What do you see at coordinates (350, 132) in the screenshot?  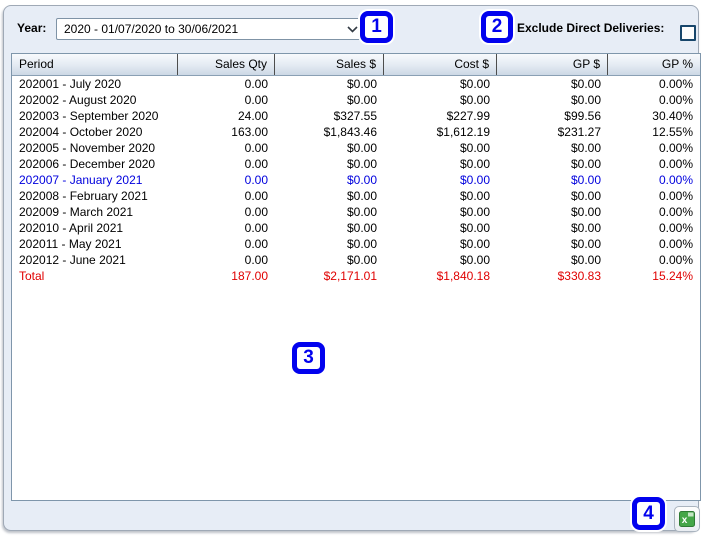 I see `cell-sales-dollars: $1,843.46` at bounding box center [350, 132].